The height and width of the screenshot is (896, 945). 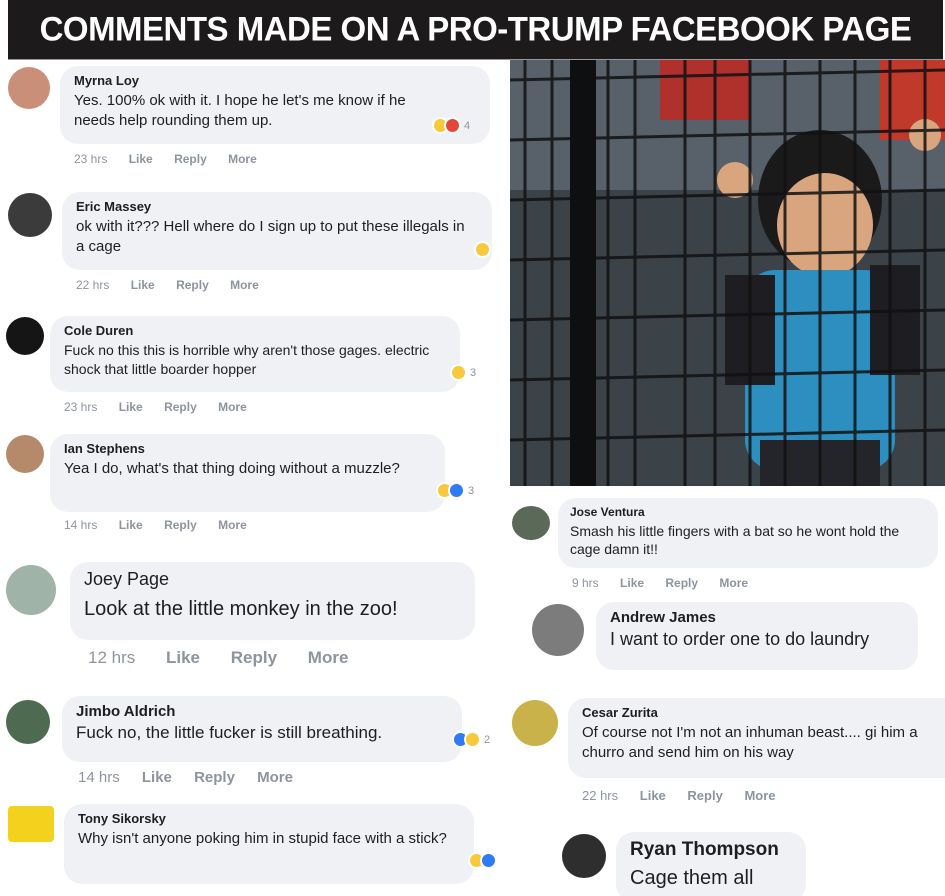 What do you see at coordinates (29, 88) in the screenshot?
I see `avatar-myrna-loy` at bounding box center [29, 88].